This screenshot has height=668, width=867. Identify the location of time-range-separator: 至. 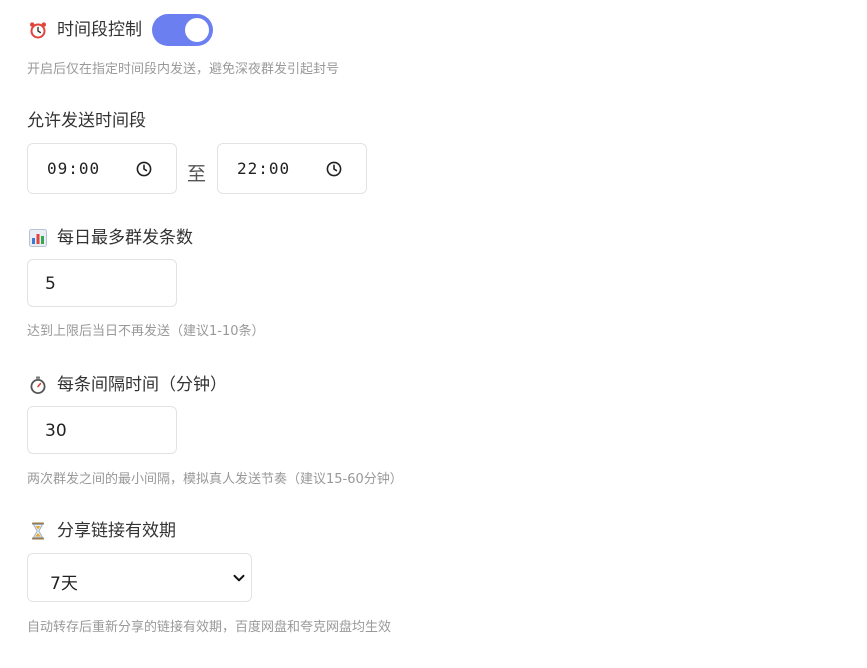
(197, 174).